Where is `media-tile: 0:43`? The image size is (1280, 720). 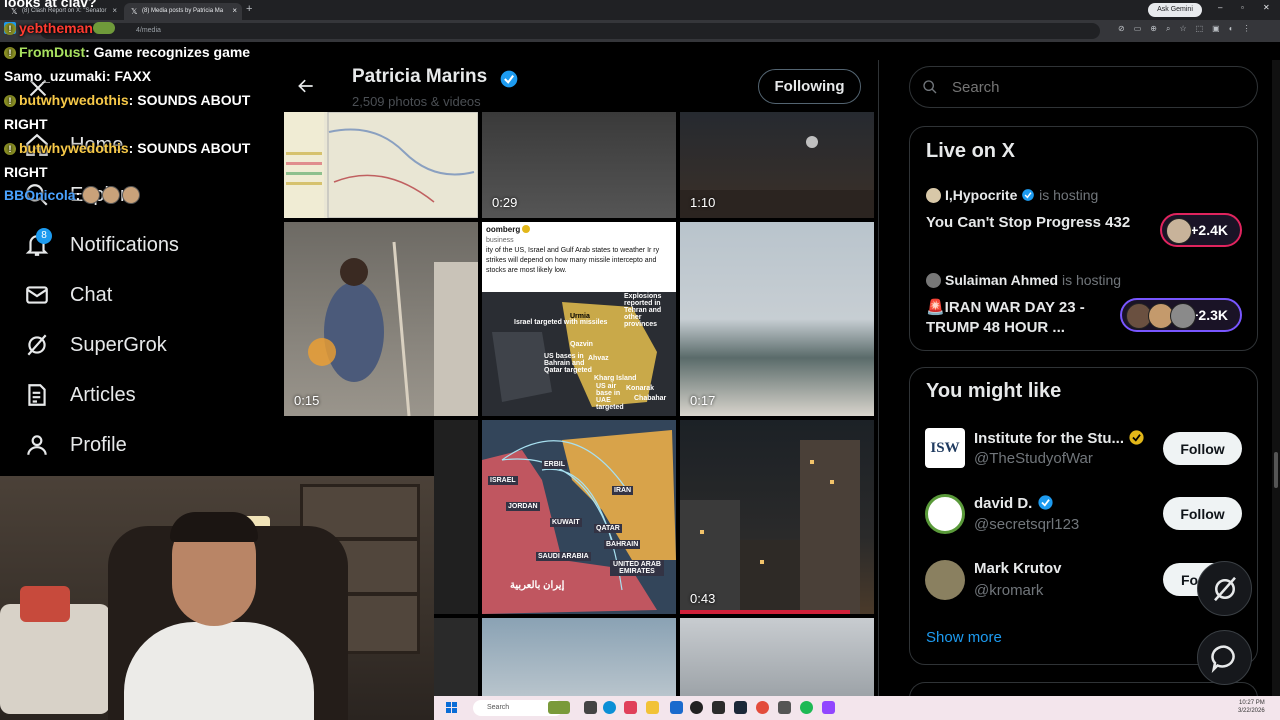 media-tile: 0:43 is located at coordinates (777, 517).